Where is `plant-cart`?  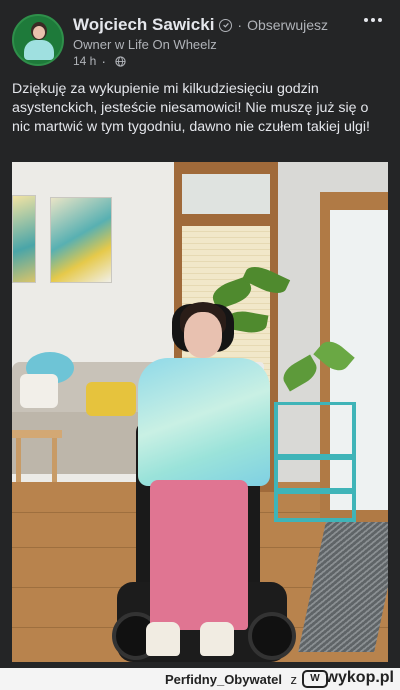 plant-cart is located at coordinates (315, 462).